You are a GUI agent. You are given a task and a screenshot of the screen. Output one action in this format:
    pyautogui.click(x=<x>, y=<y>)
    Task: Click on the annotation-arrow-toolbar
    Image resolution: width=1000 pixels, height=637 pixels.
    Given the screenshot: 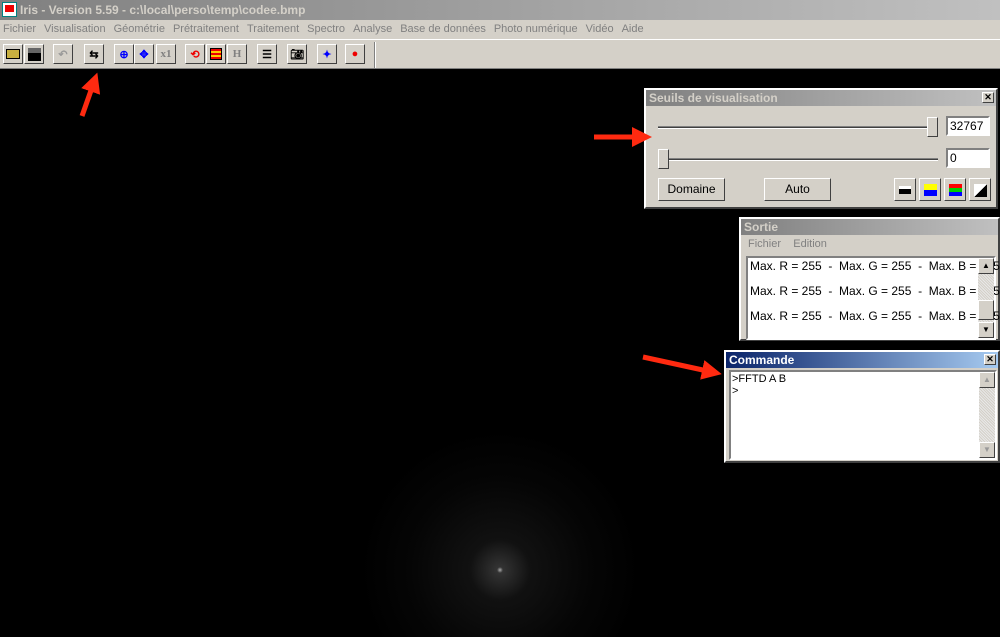 What is the action you would take?
    pyautogui.click(x=90, y=94)
    